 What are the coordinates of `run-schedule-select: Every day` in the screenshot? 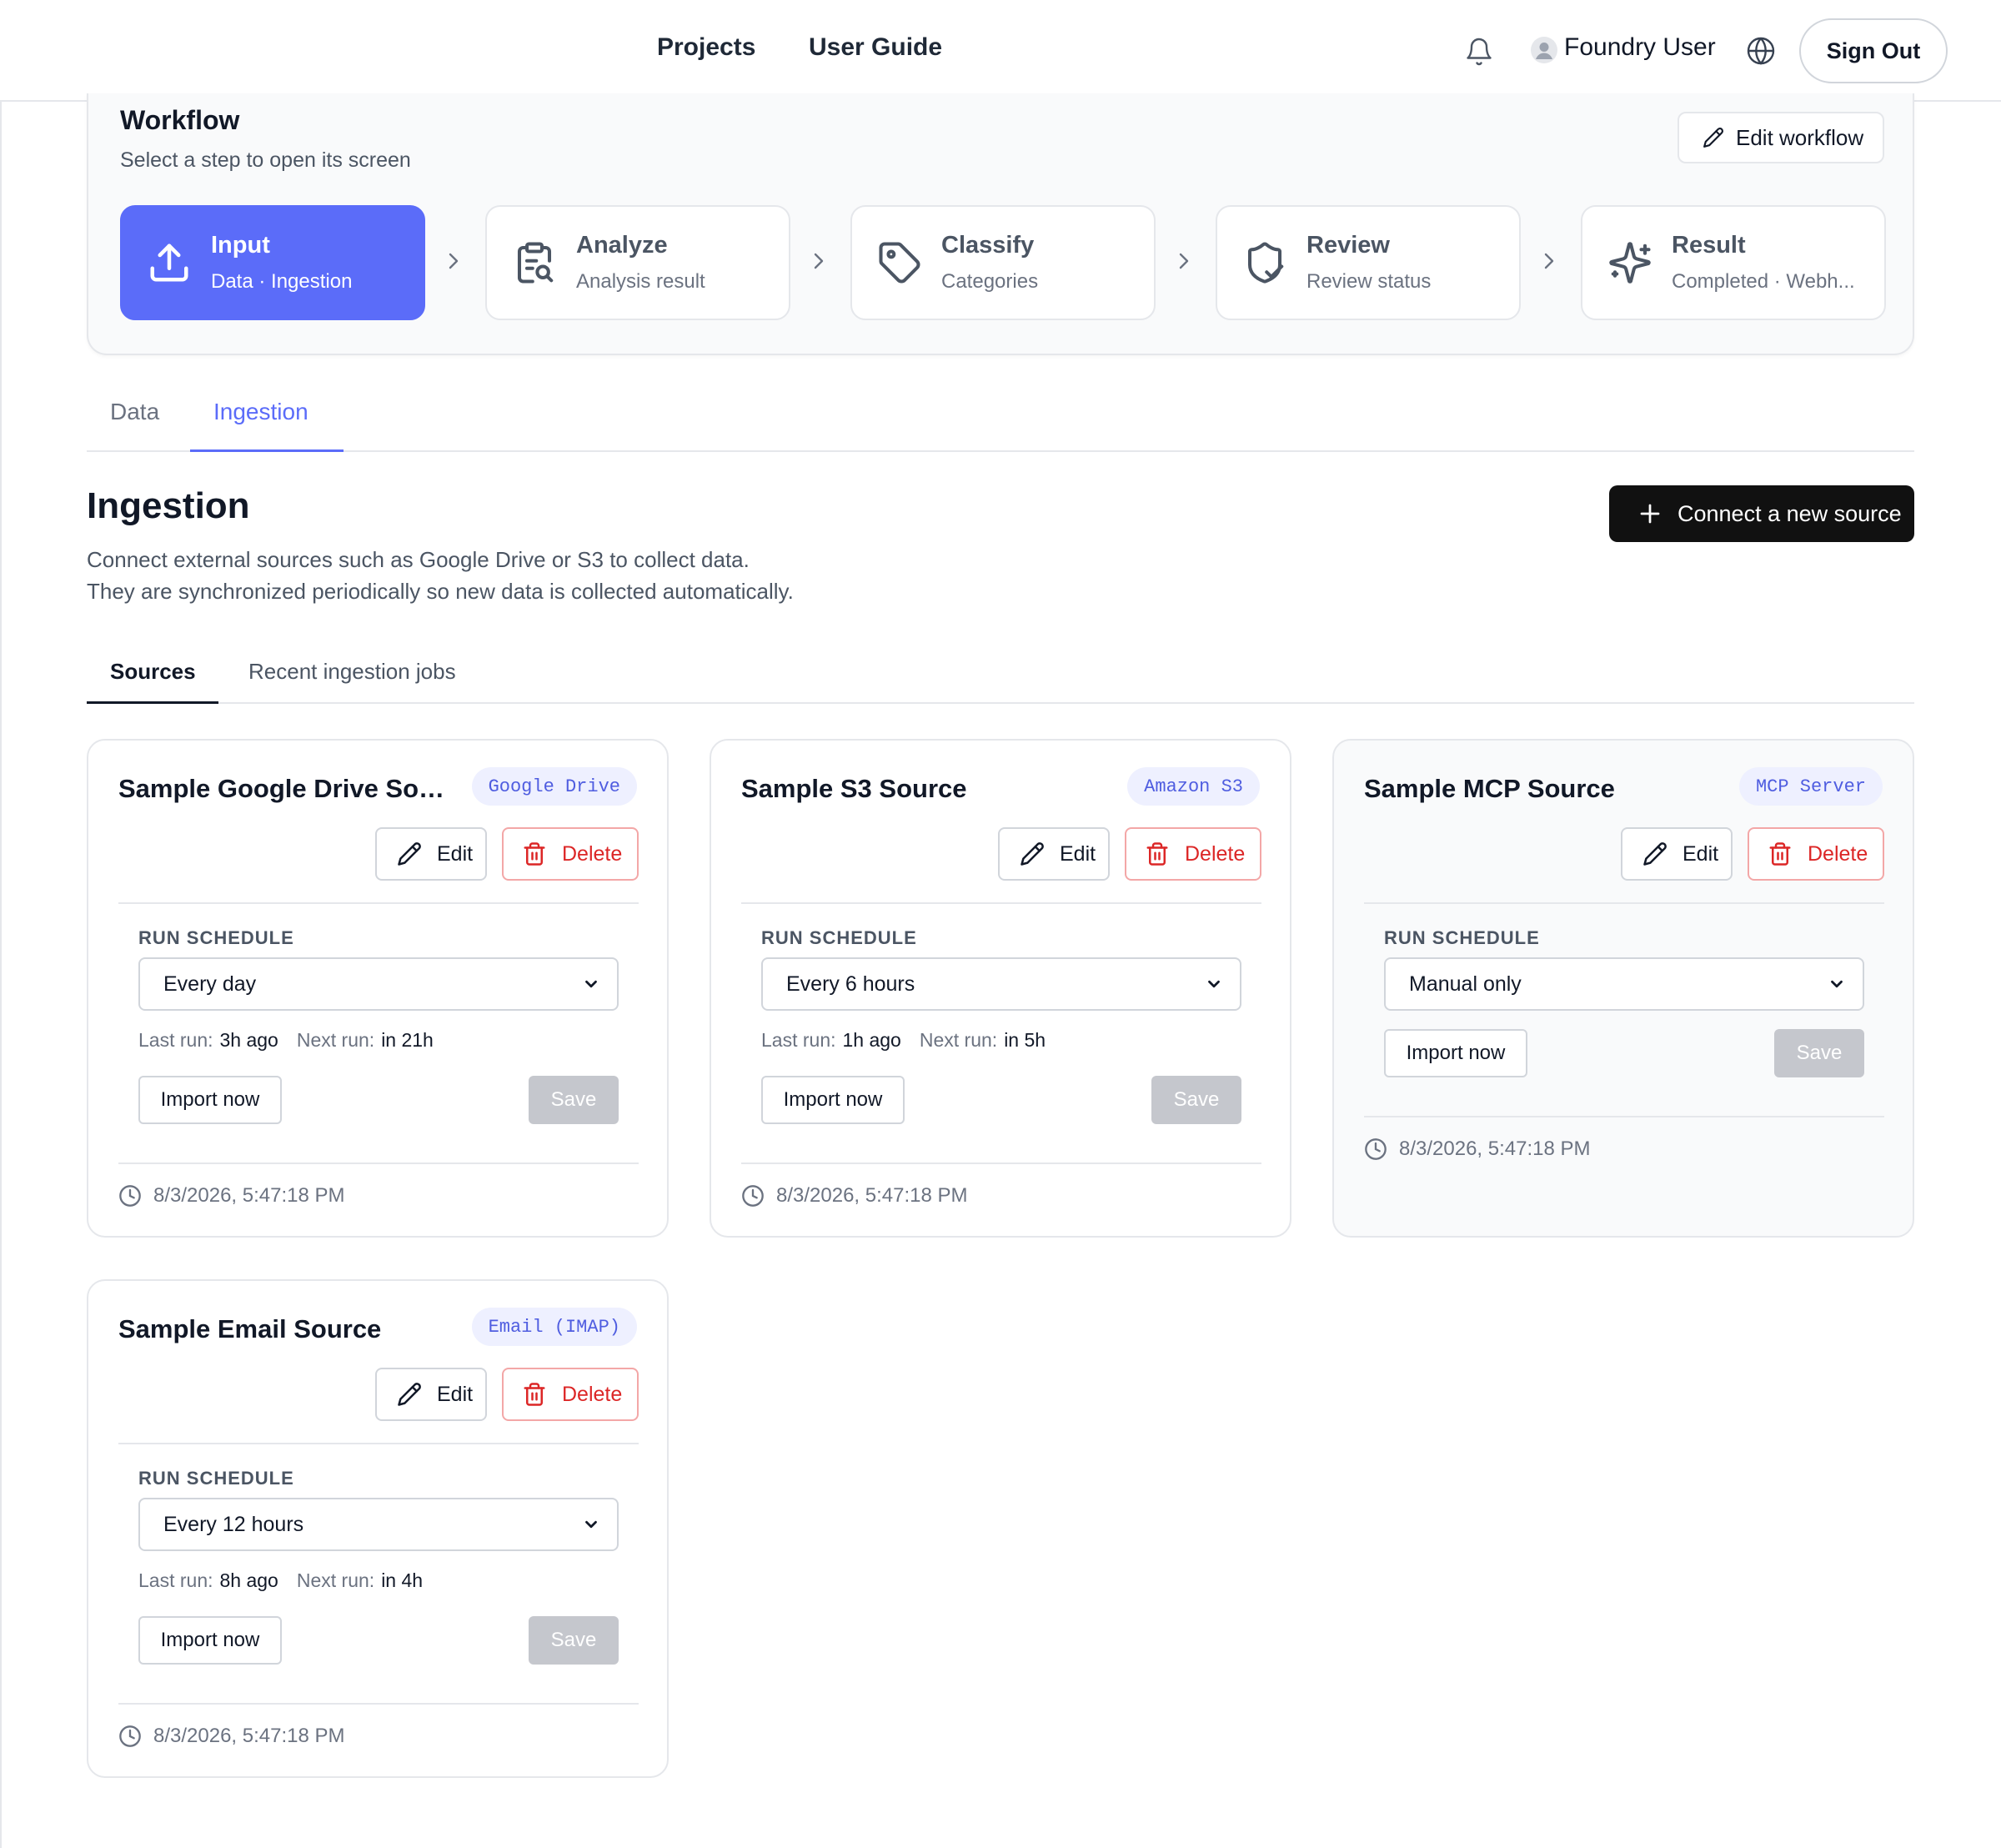 It's located at (378, 984).